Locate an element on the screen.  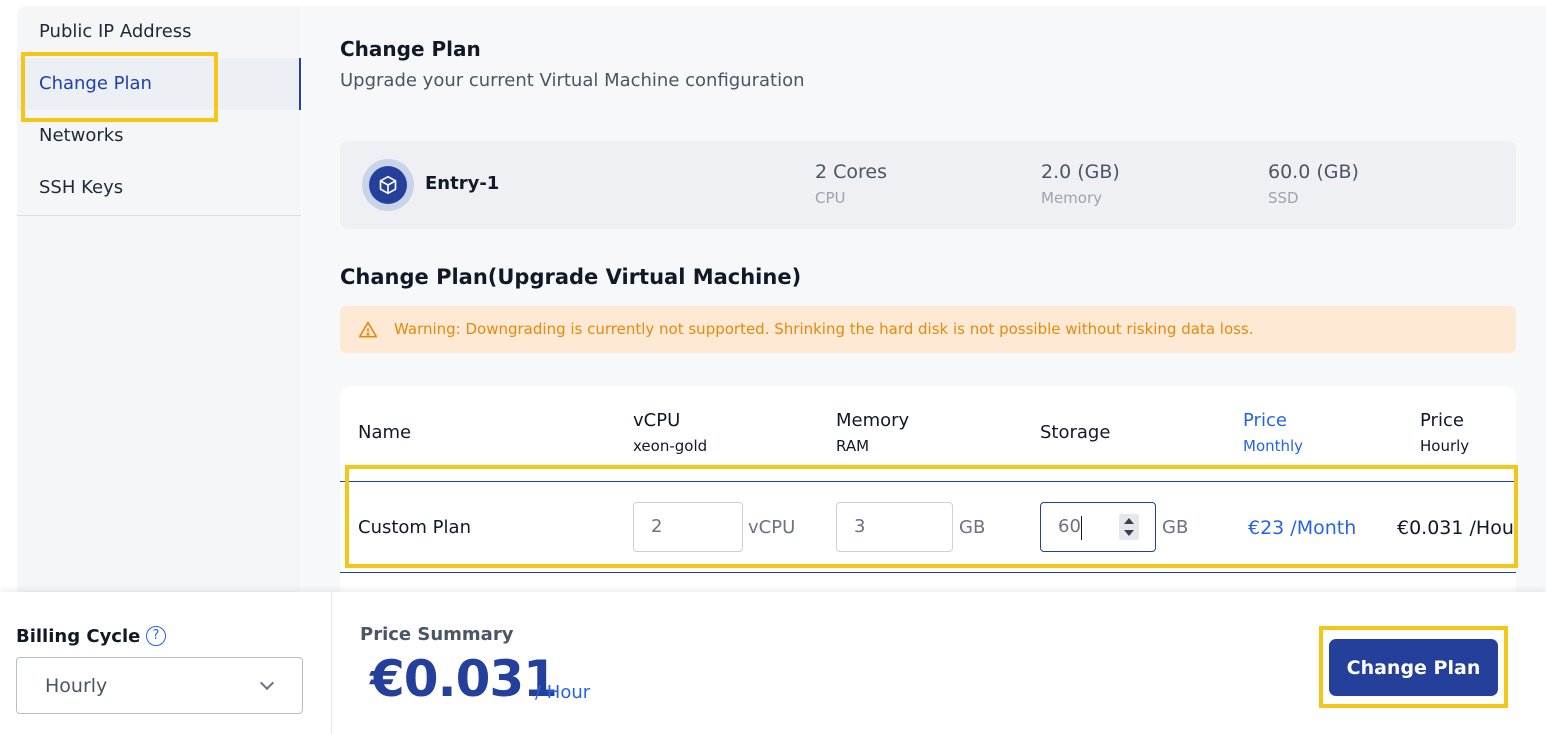
column-header-memory-sub: RAM is located at coordinates (853, 446).